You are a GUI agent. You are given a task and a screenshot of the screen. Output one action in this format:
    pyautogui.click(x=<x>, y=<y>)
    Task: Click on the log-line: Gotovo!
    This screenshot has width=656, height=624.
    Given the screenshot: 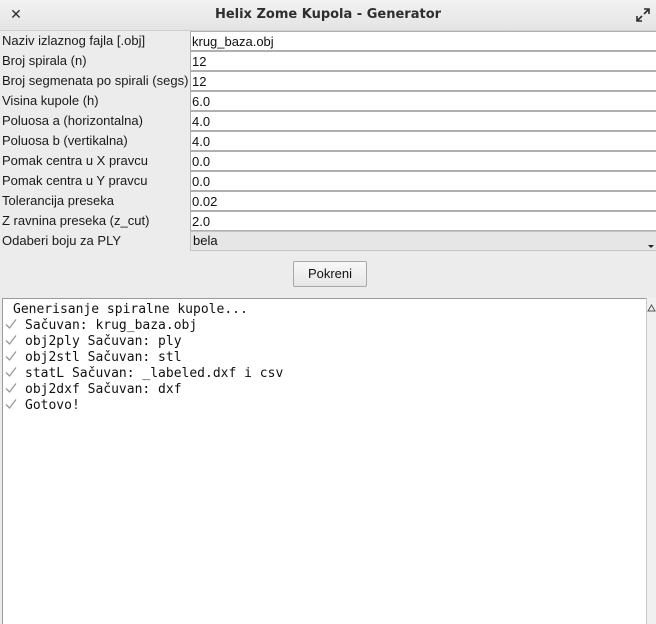 What is the action you would take?
    pyautogui.click(x=325, y=406)
    